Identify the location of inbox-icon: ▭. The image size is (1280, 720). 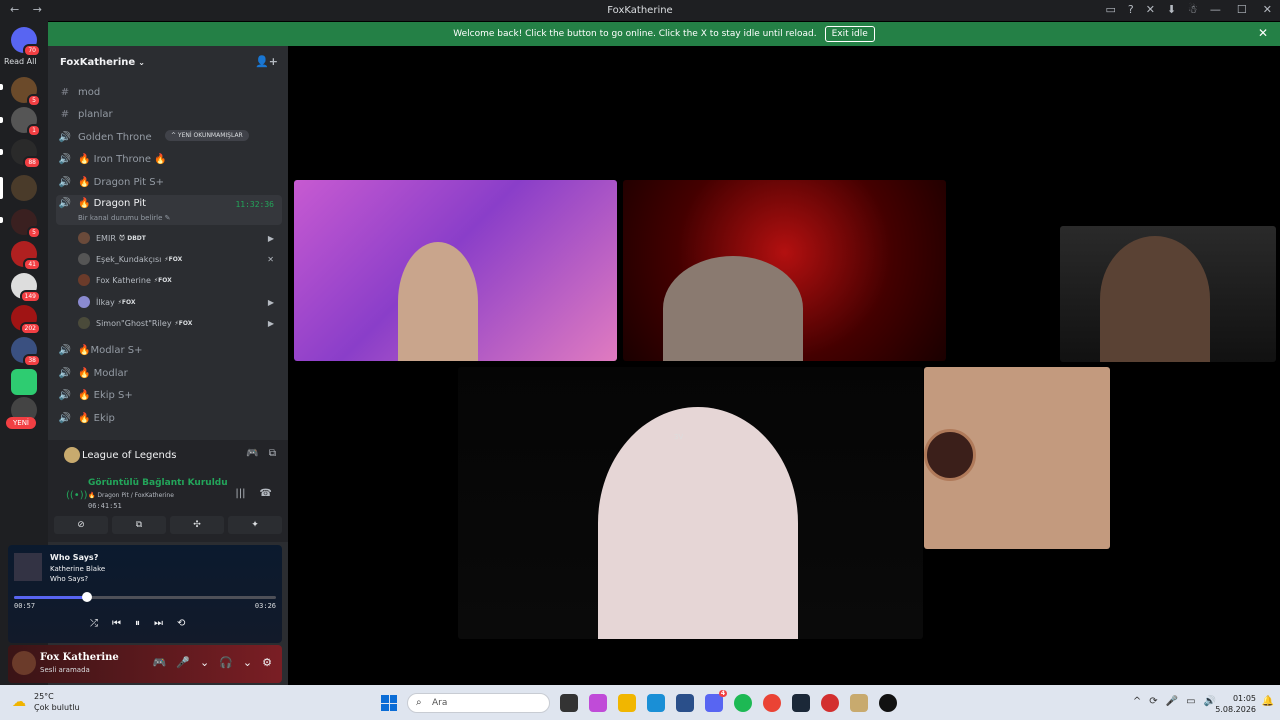
(1110, 9).